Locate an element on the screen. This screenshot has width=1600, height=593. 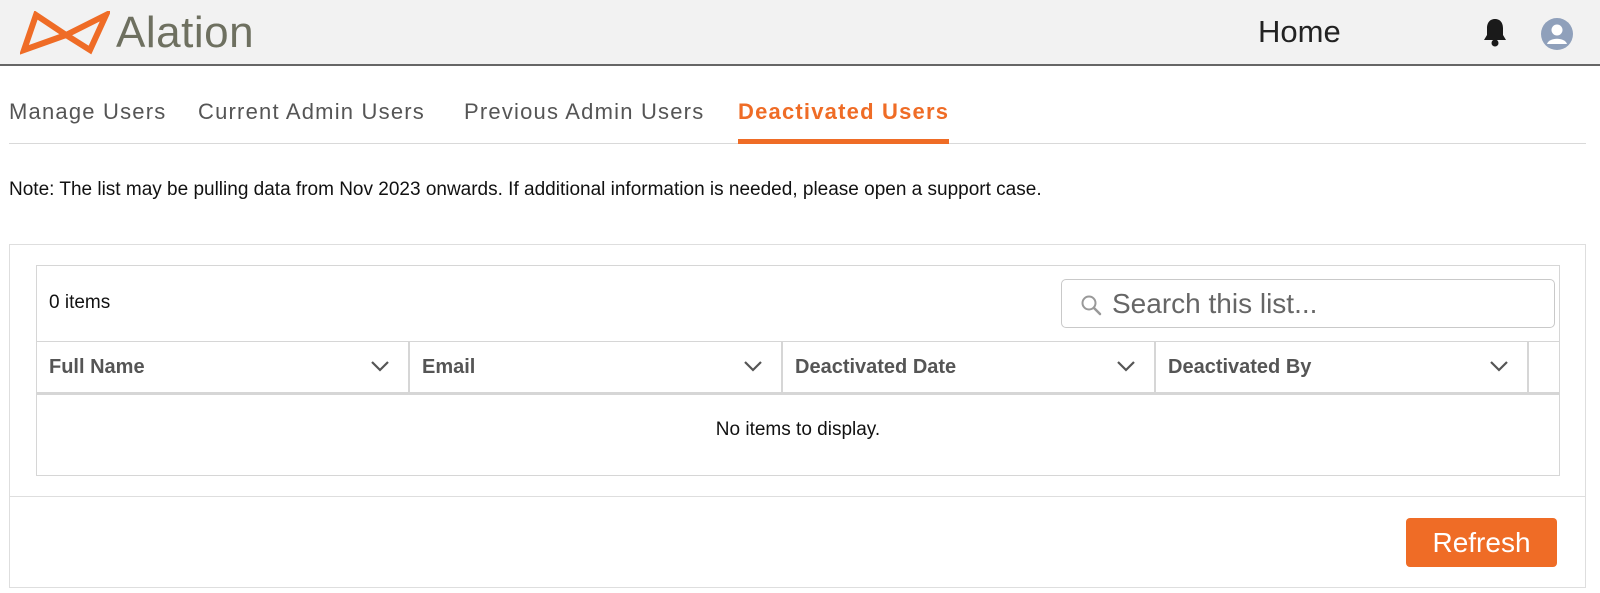
column-header-full-name: Full Name is located at coordinates (223, 367).